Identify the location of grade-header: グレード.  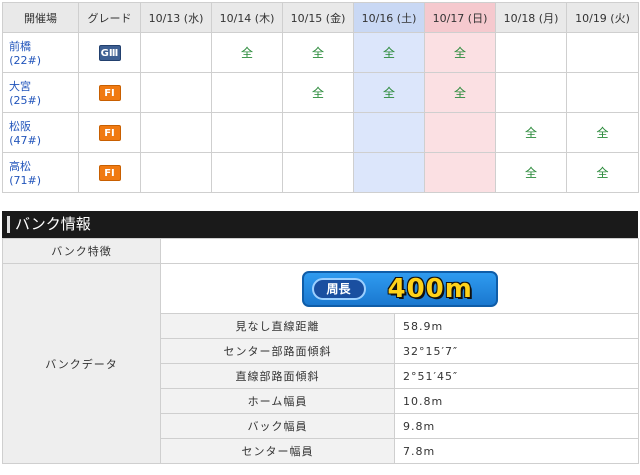
(109, 17).